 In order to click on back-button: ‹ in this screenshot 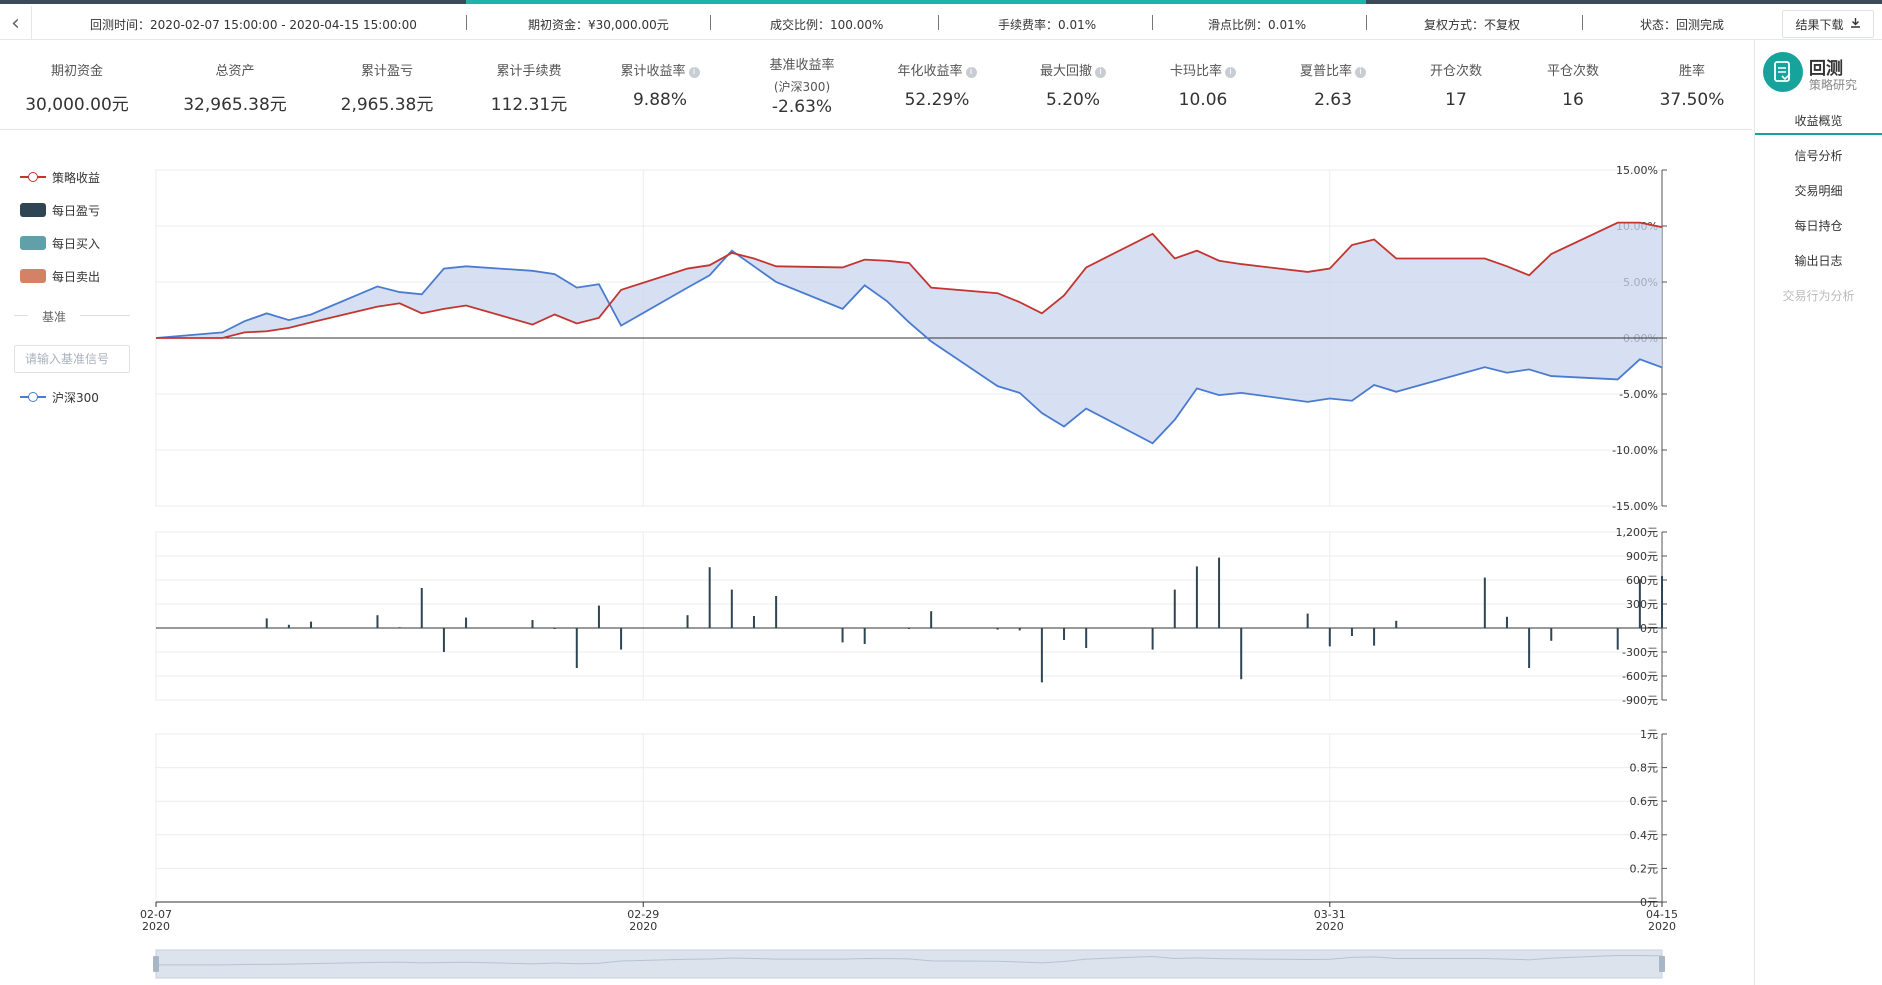, I will do `click(16, 23)`.